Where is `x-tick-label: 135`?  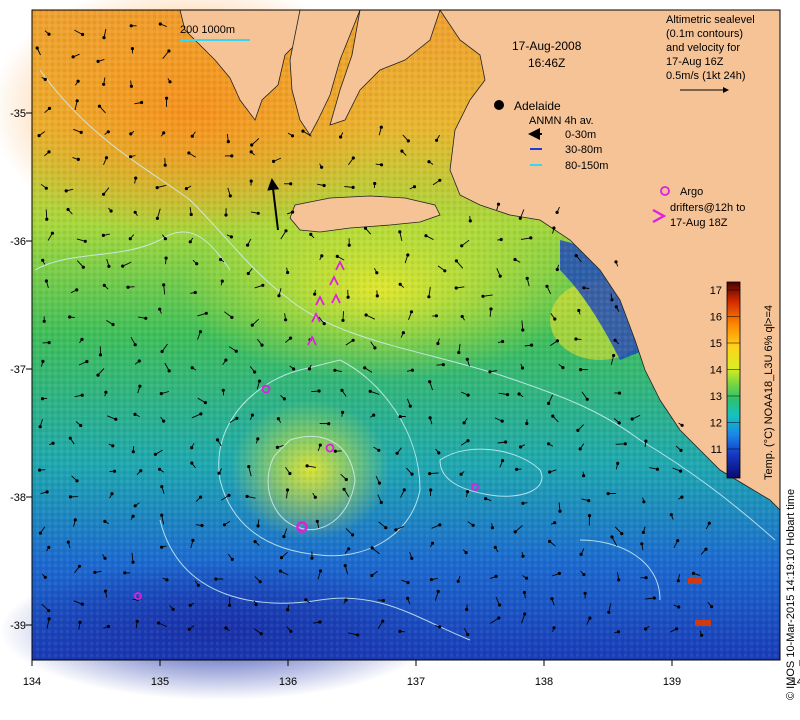 x-tick-label: 135 is located at coordinates (160, 682).